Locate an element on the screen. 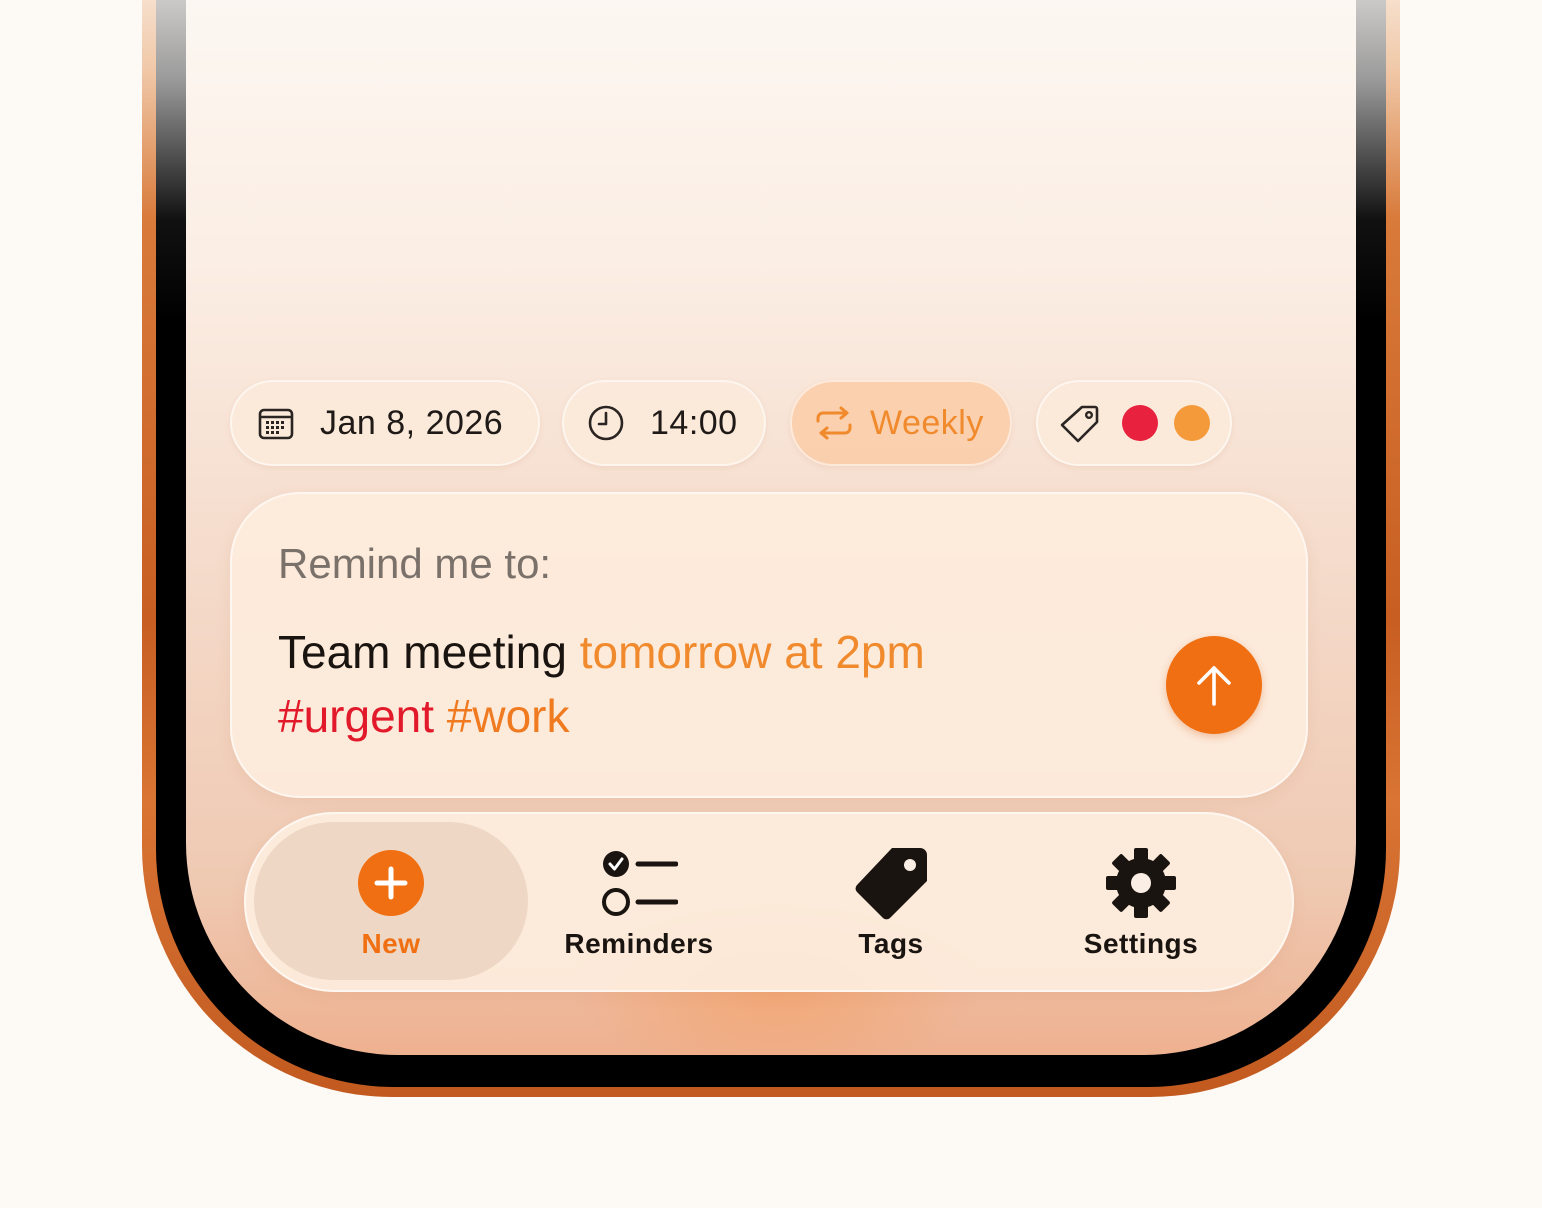 The height and width of the screenshot is (1208, 1542). checklist-icon is located at coordinates (640, 883).